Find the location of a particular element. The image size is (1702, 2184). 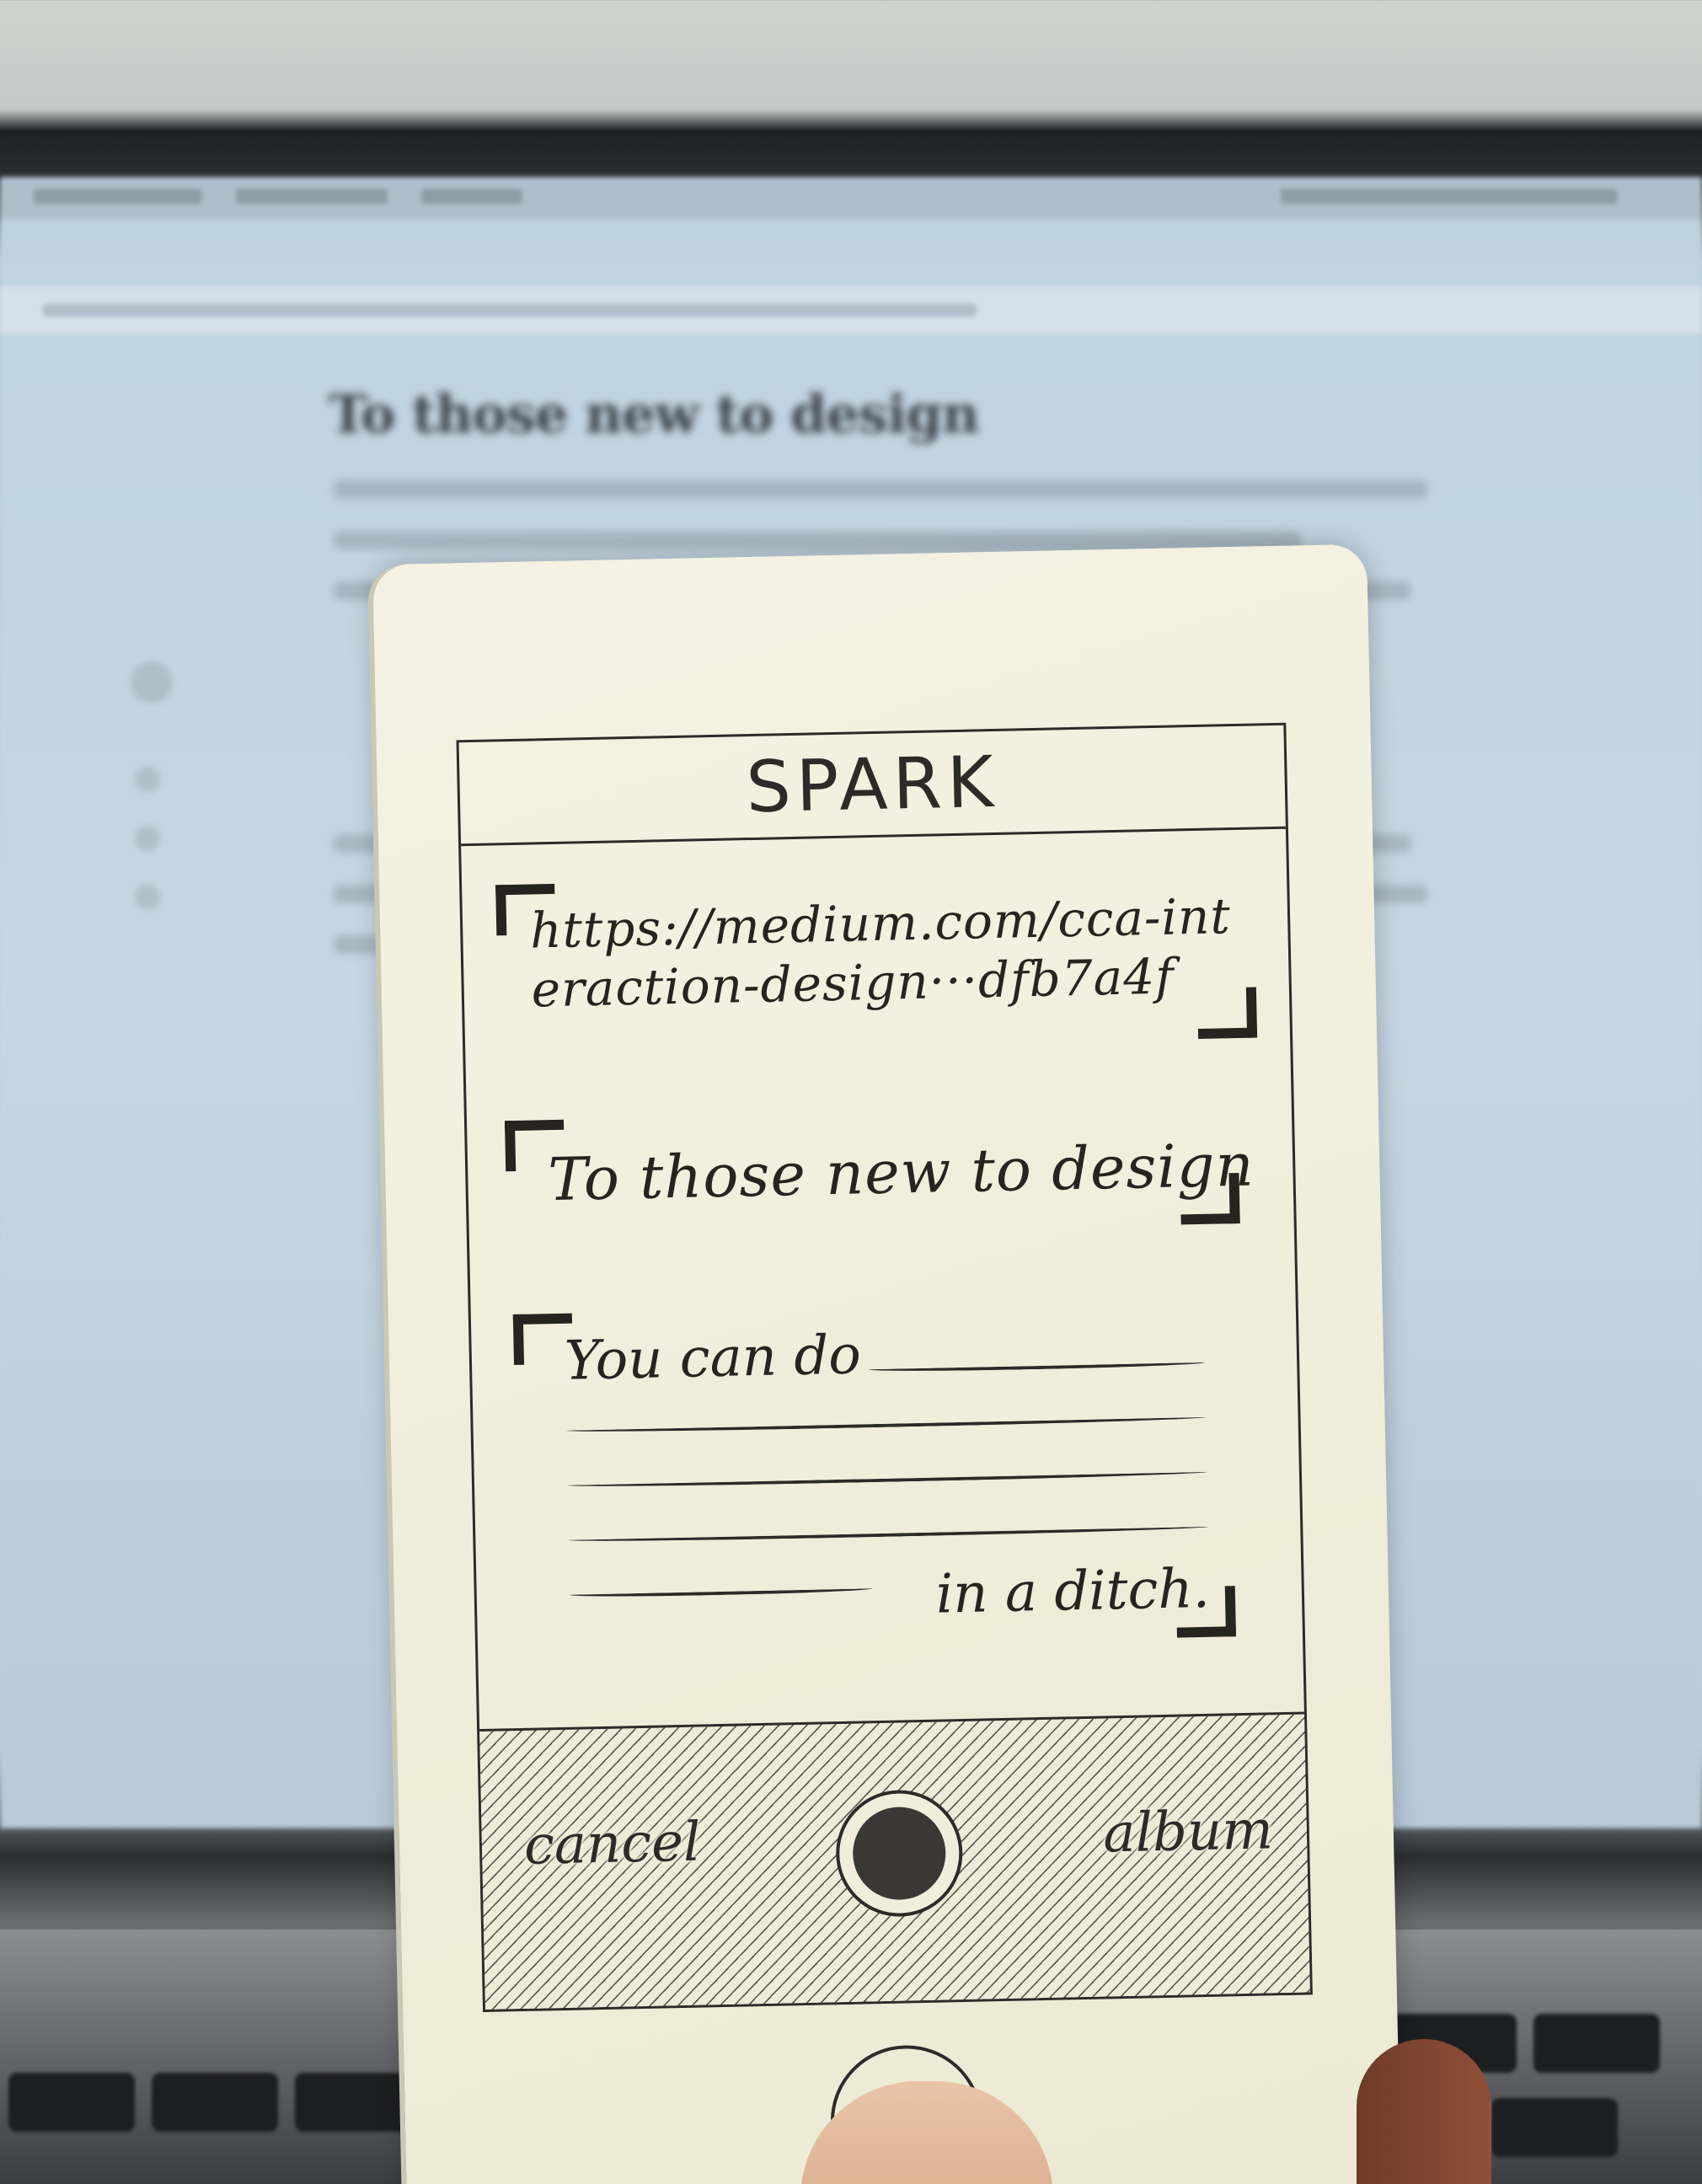

app-title: SPARK is located at coordinates (872, 784).